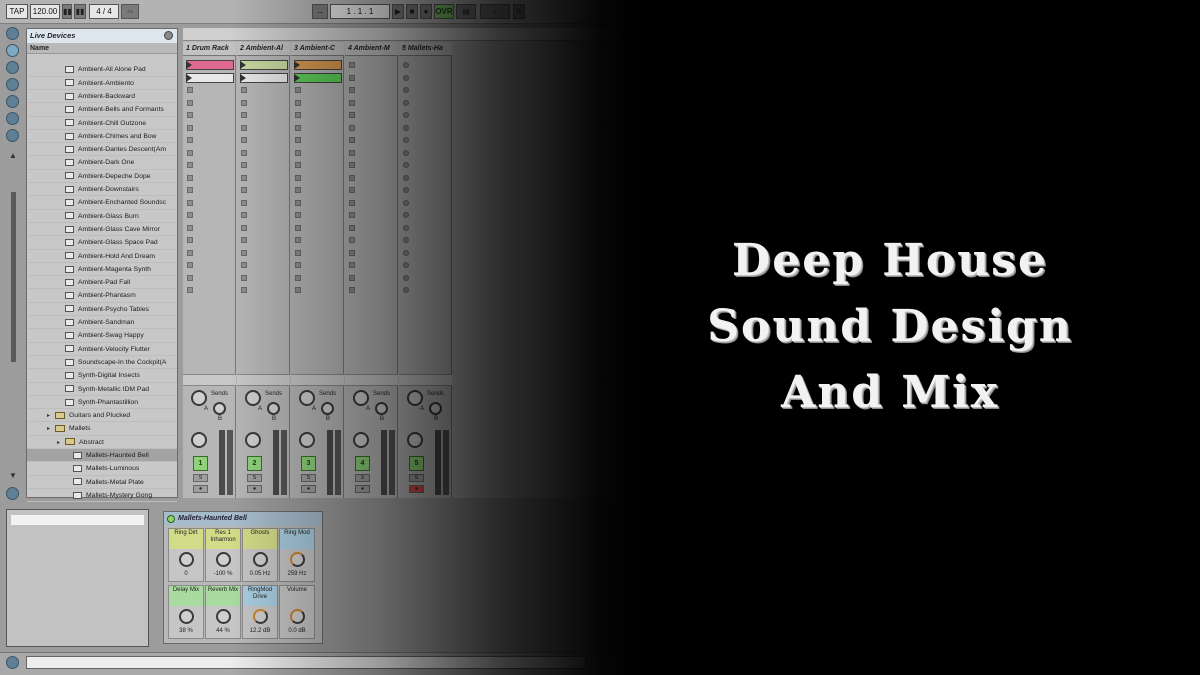  What do you see at coordinates (13, 277) in the screenshot?
I see `browser-scrollbar` at bounding box center [13, 277].